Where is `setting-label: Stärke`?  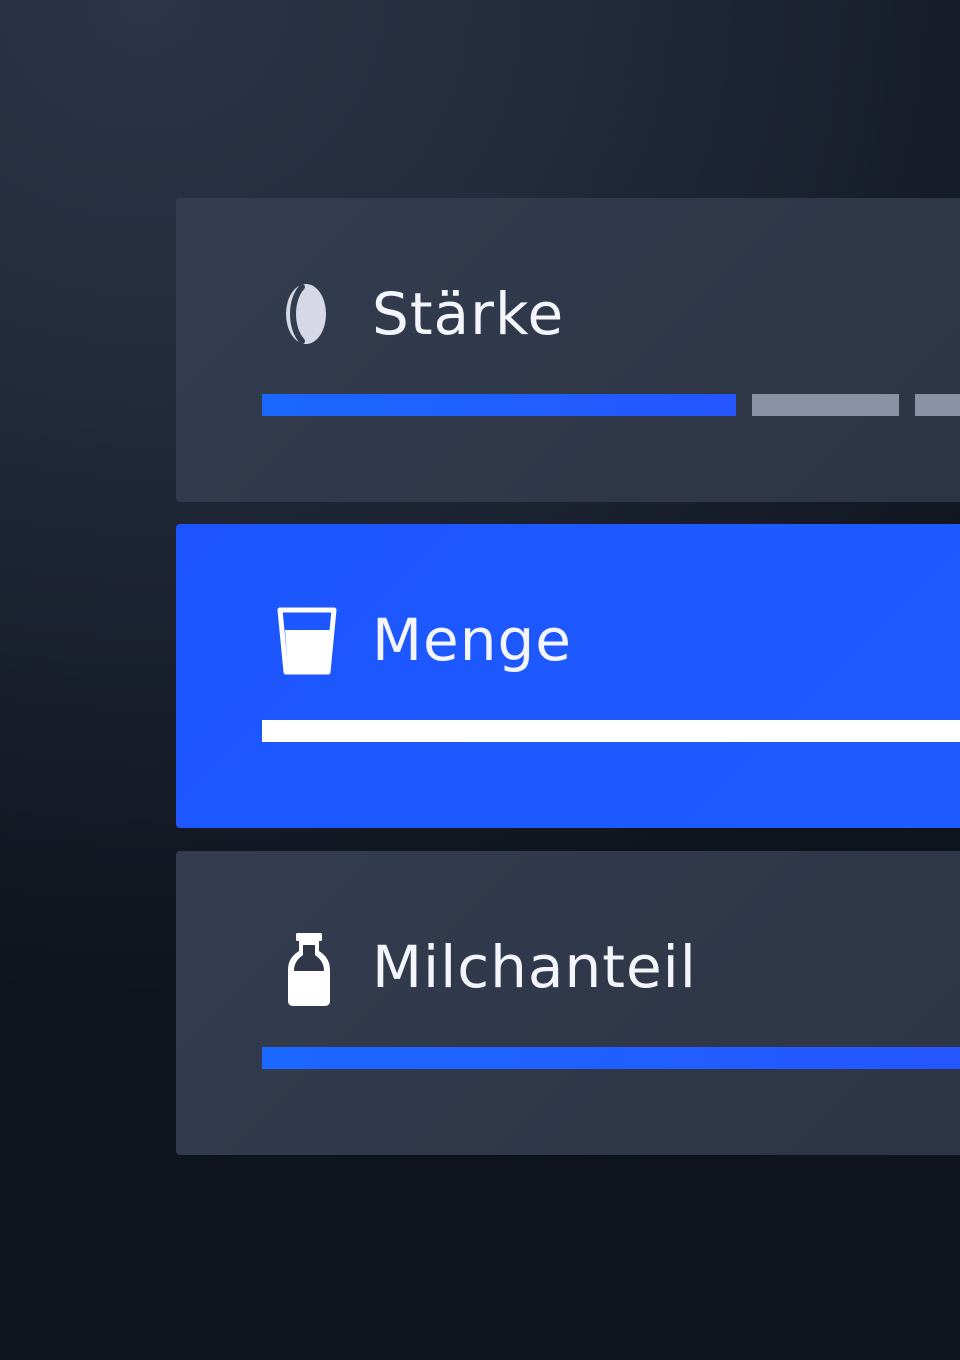
setting-label: Stärke is located at coordinates (468, 314).